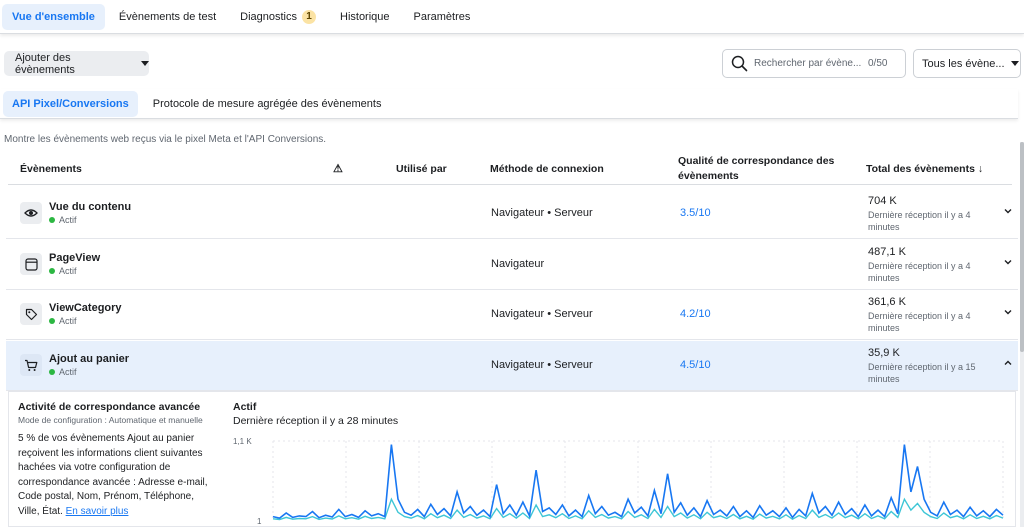 This screenshot has width=1024, height=527. Describe the element at coordinates (90, 207) in the screenshot. I see `event-name: Vue du contenu` at that location.